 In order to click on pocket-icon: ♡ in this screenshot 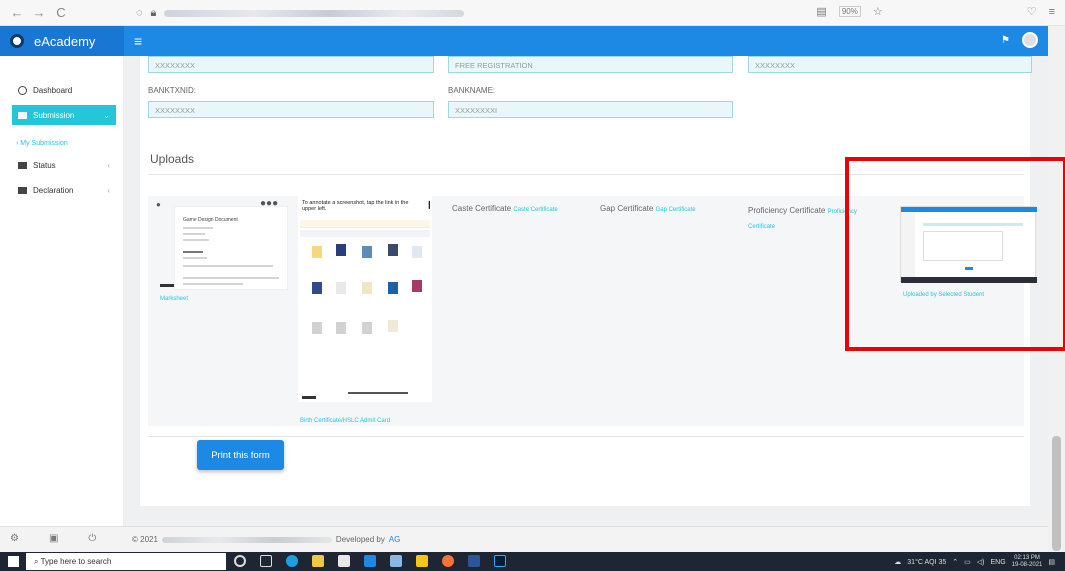, I will do `click(1032, 11)`.